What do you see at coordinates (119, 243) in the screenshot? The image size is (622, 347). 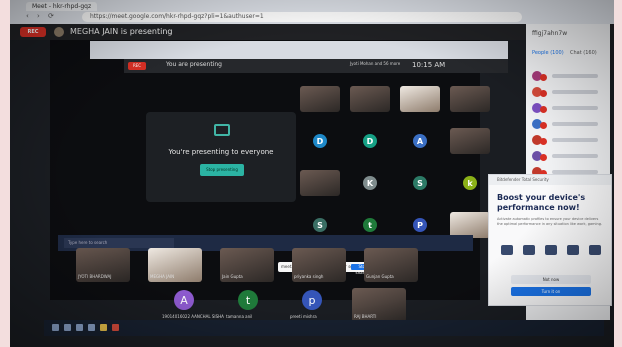 I see `shared-taskbar-search: Type here to search` at bounding box center [119, 243].